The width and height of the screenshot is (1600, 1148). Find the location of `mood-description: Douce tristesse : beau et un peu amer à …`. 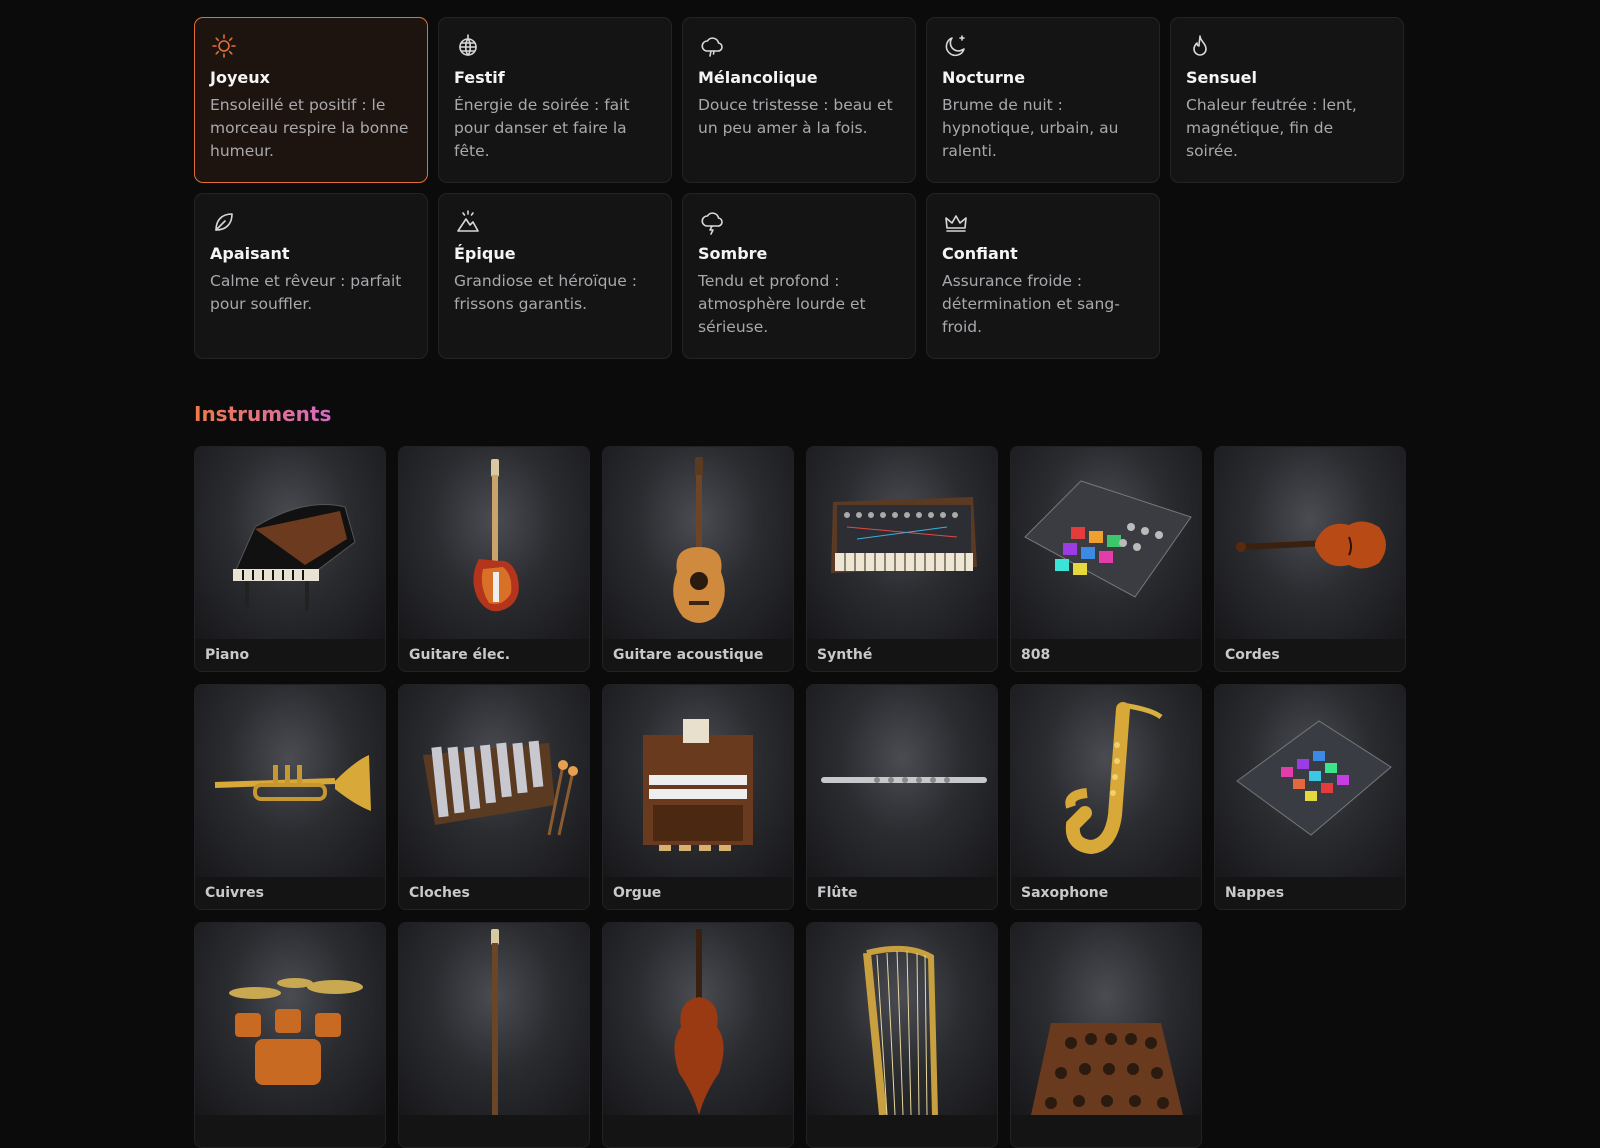

mood-description: Douce tristesse : beau et un peu amer à … is located at coordinates (795, 116).